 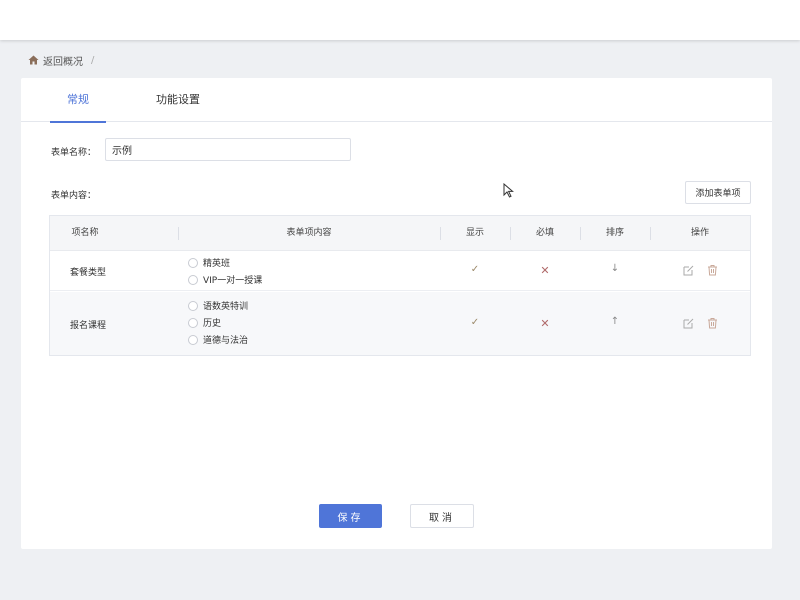 What do you see at coordinates (309, 233) in the screenshot?
I see `header-item-content: 表单项内容` at bounding box center [309, 233].